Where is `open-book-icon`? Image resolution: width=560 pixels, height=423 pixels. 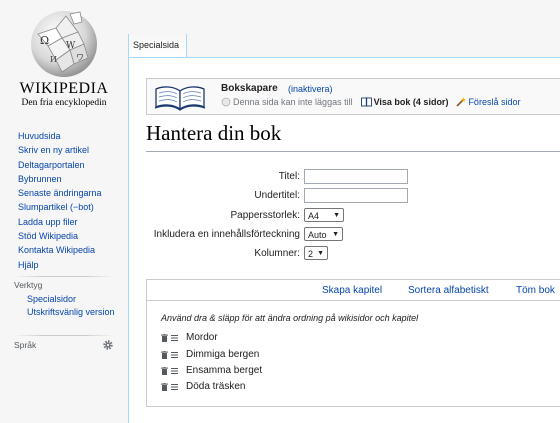 open-book-icon is located at coordinates (180, 98).